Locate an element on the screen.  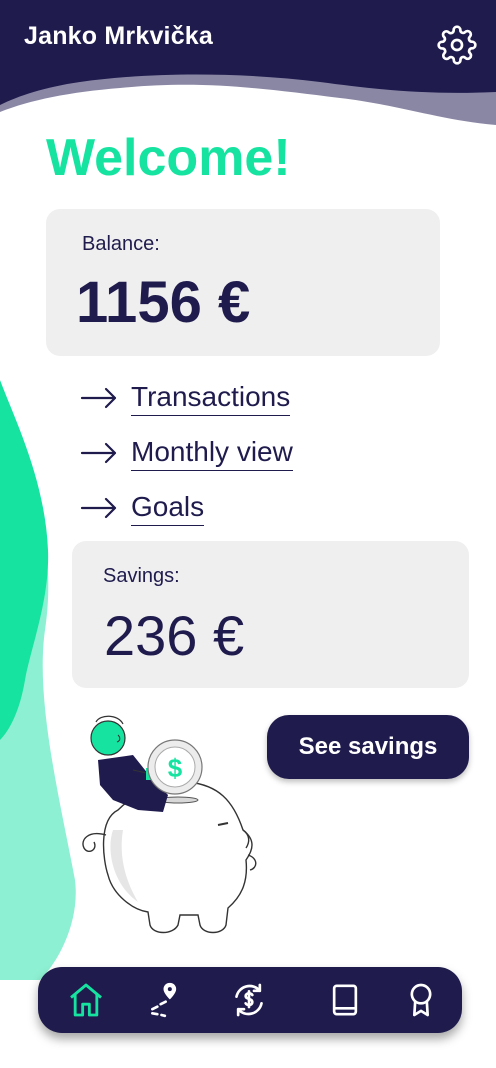
tab-home is located at coordinates (86, 1000).